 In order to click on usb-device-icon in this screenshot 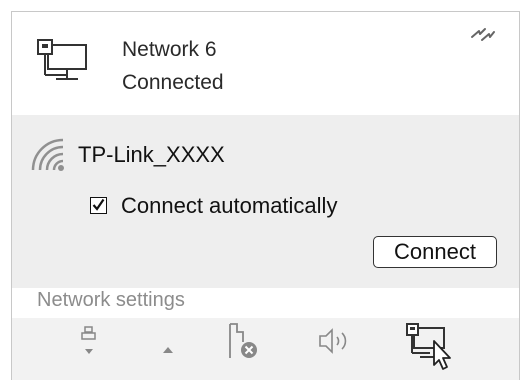, I will do `click(89, 345)`.